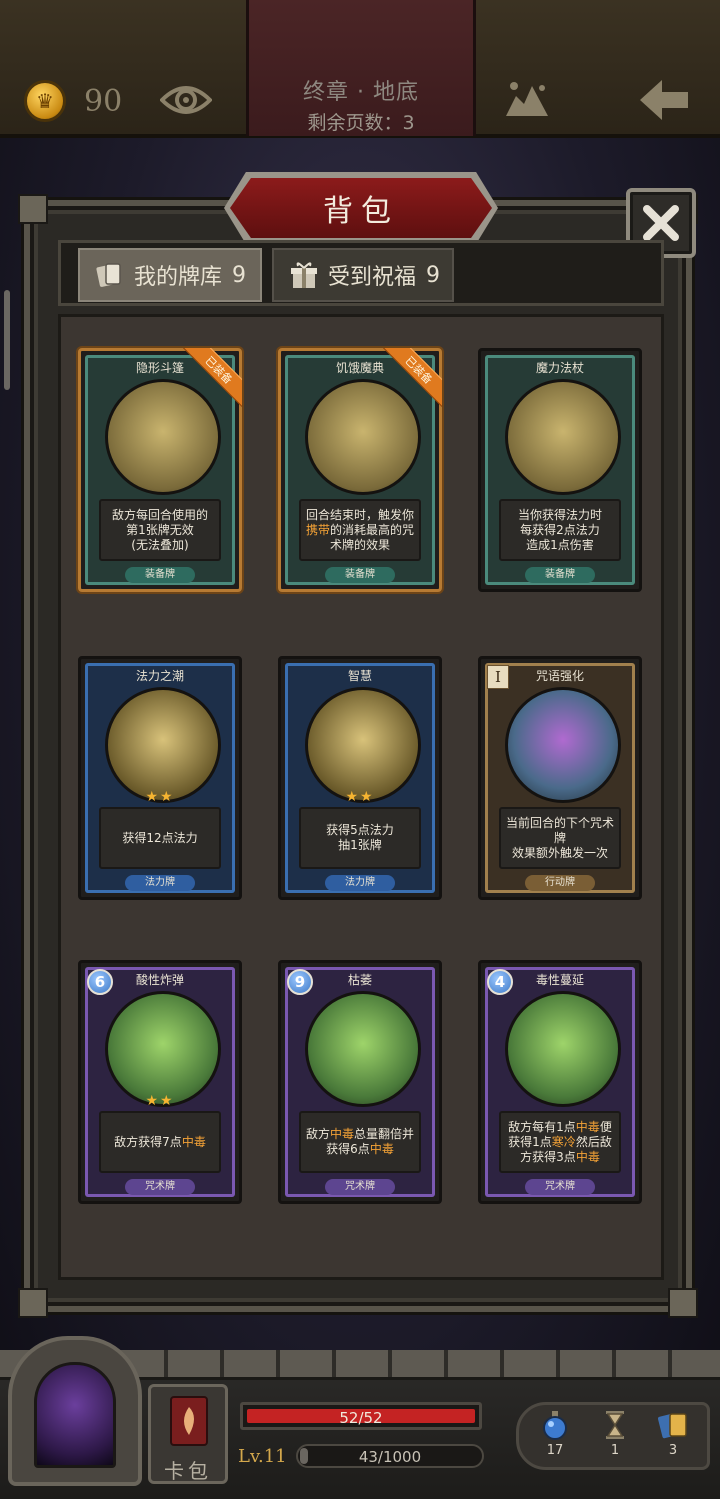 This screenshot has width=720, height=1499. Describe the element at coordinates (542, 1126) in the screenshot. I see `card-description-text: 敌方每有1点` at that location.